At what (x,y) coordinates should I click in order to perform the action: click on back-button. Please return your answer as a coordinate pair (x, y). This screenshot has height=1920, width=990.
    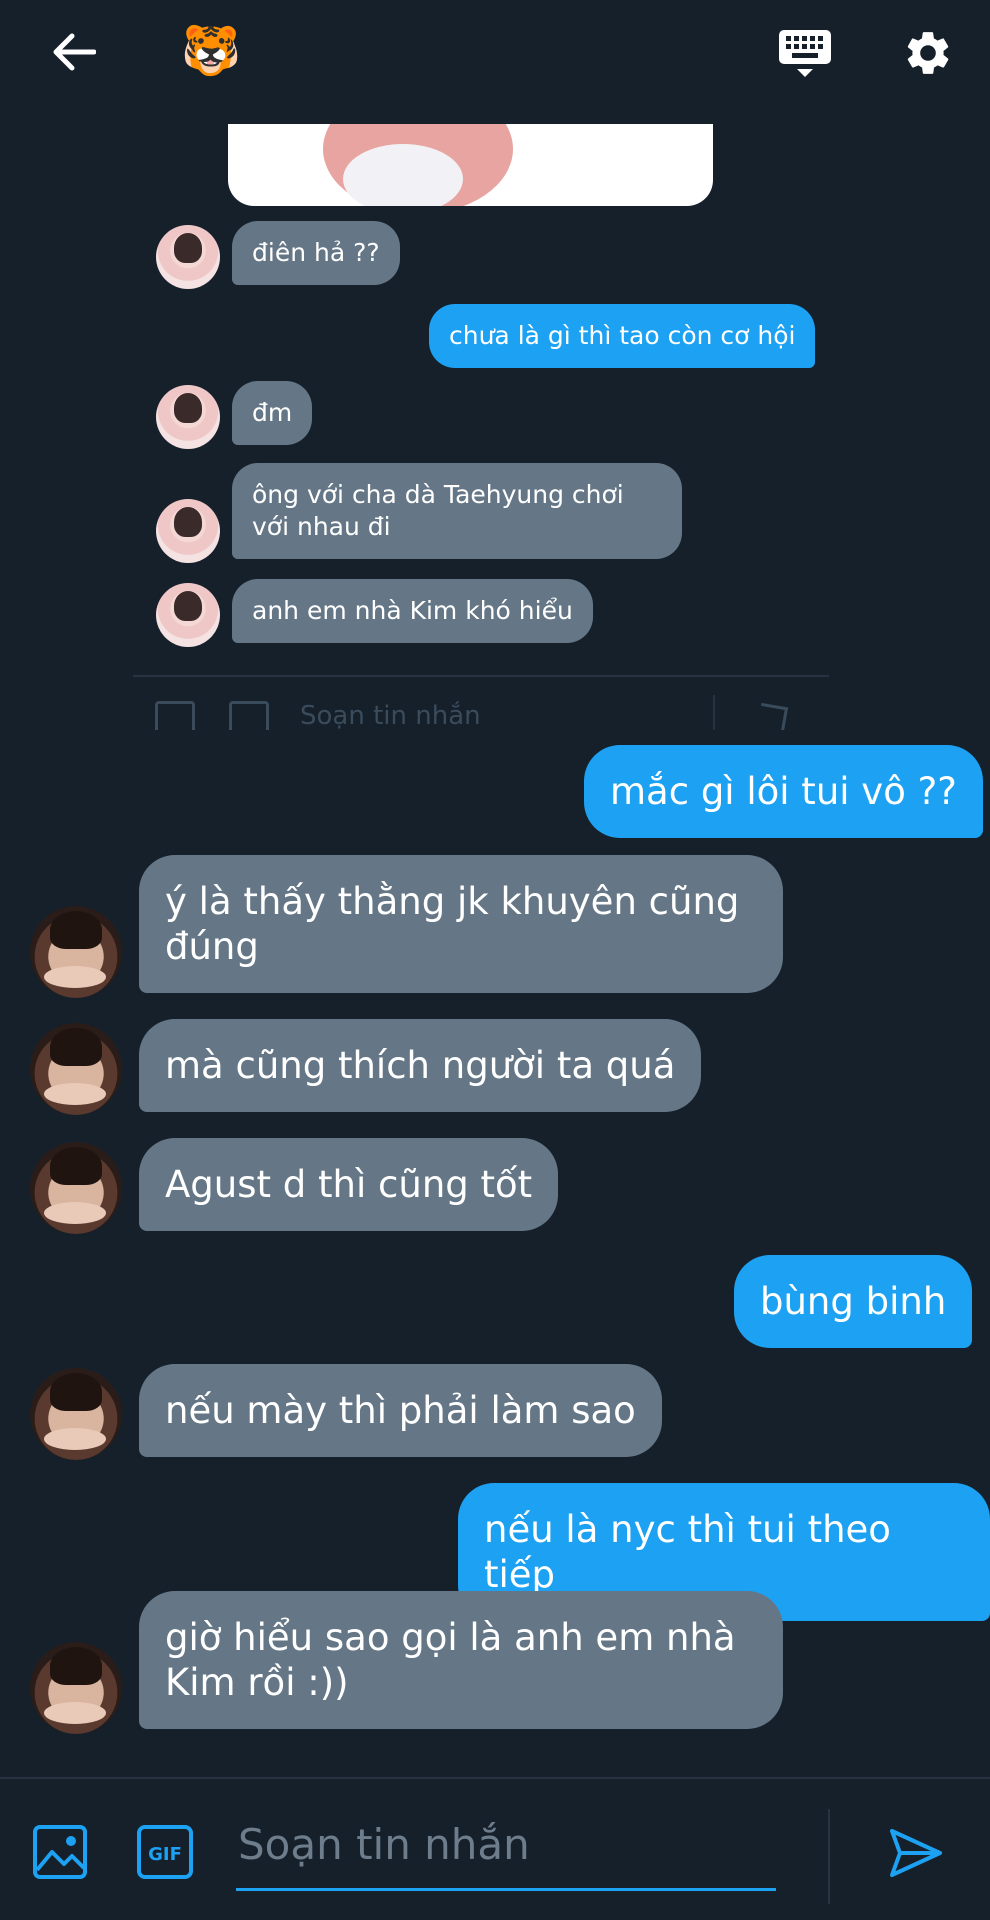
    Looking at the image, I should click on (73, 52).